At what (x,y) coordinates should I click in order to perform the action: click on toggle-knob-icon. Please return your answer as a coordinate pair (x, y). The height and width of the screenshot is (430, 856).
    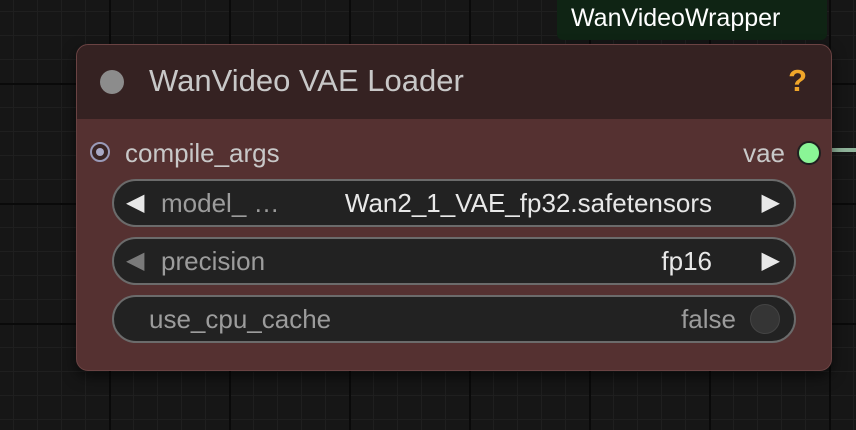
    Looking at the image, I should click on (765, 319).